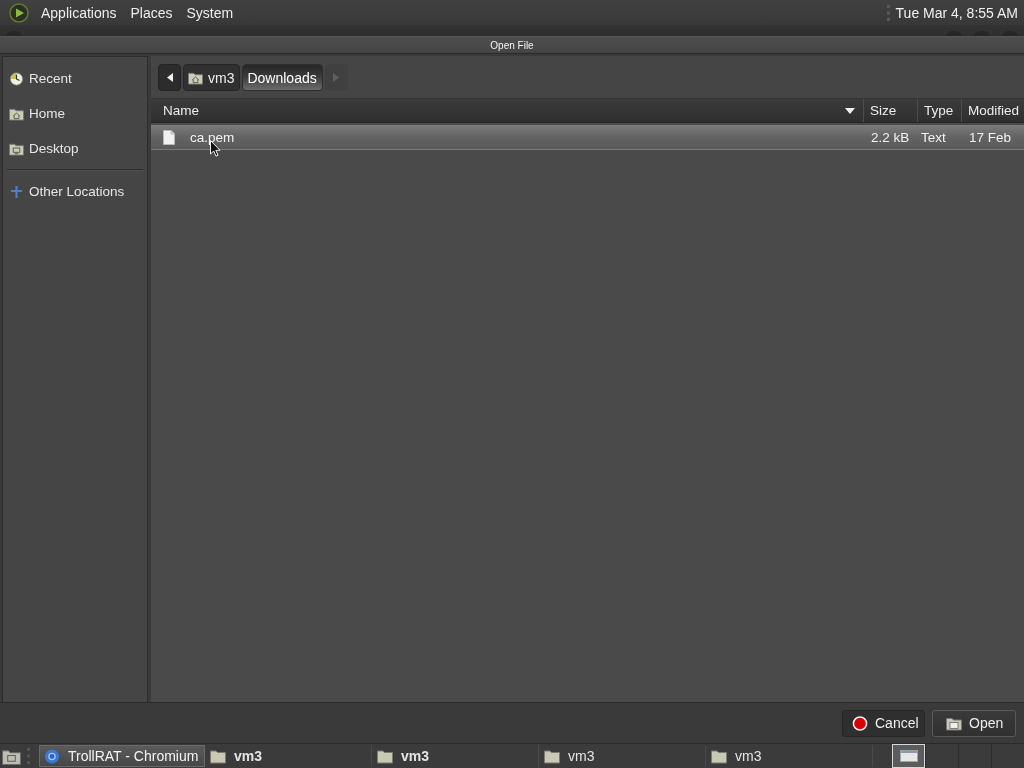 This screenshot has height=768, width=1024. Describe the element at coordinates (890, 110) in the screenshot. I see `column-header: Size` at that location.